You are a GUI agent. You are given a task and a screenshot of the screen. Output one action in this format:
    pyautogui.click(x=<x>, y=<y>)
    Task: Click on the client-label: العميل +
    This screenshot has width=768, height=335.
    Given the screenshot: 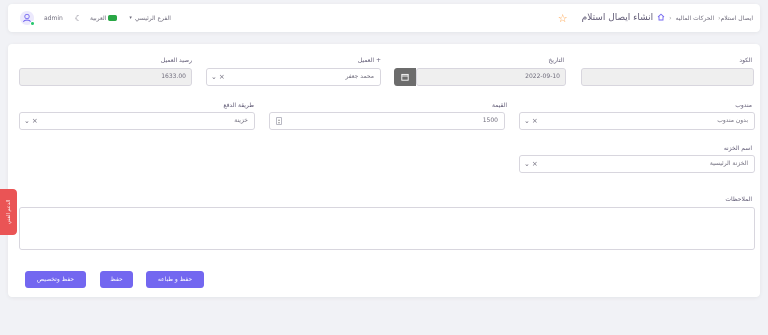 What is the action you would take?
    pyautogui.click(x=369, y=60)
    